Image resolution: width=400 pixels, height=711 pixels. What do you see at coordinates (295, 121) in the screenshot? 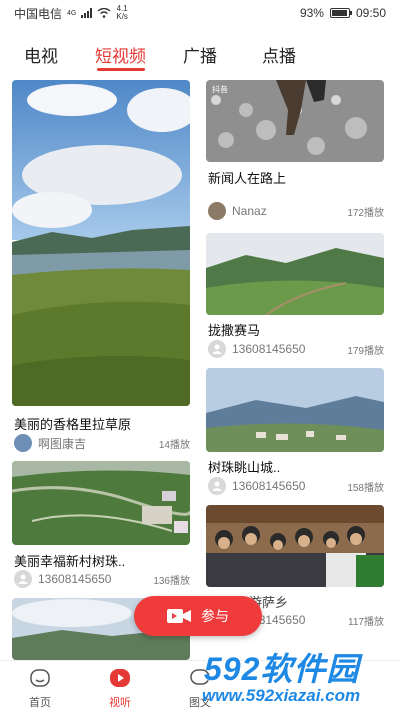
I see `video-thumbnail: 抖音` at bounding box center [295, 121].